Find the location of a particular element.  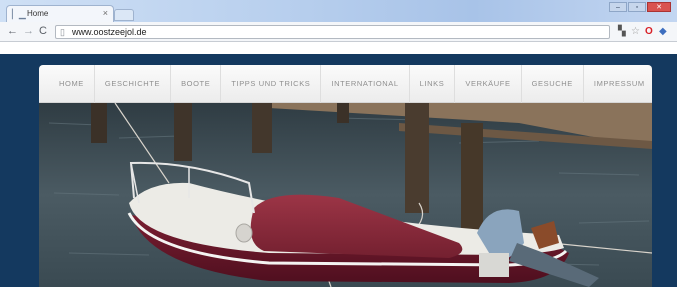

new-tab-button is located at coordinates (124, 15).